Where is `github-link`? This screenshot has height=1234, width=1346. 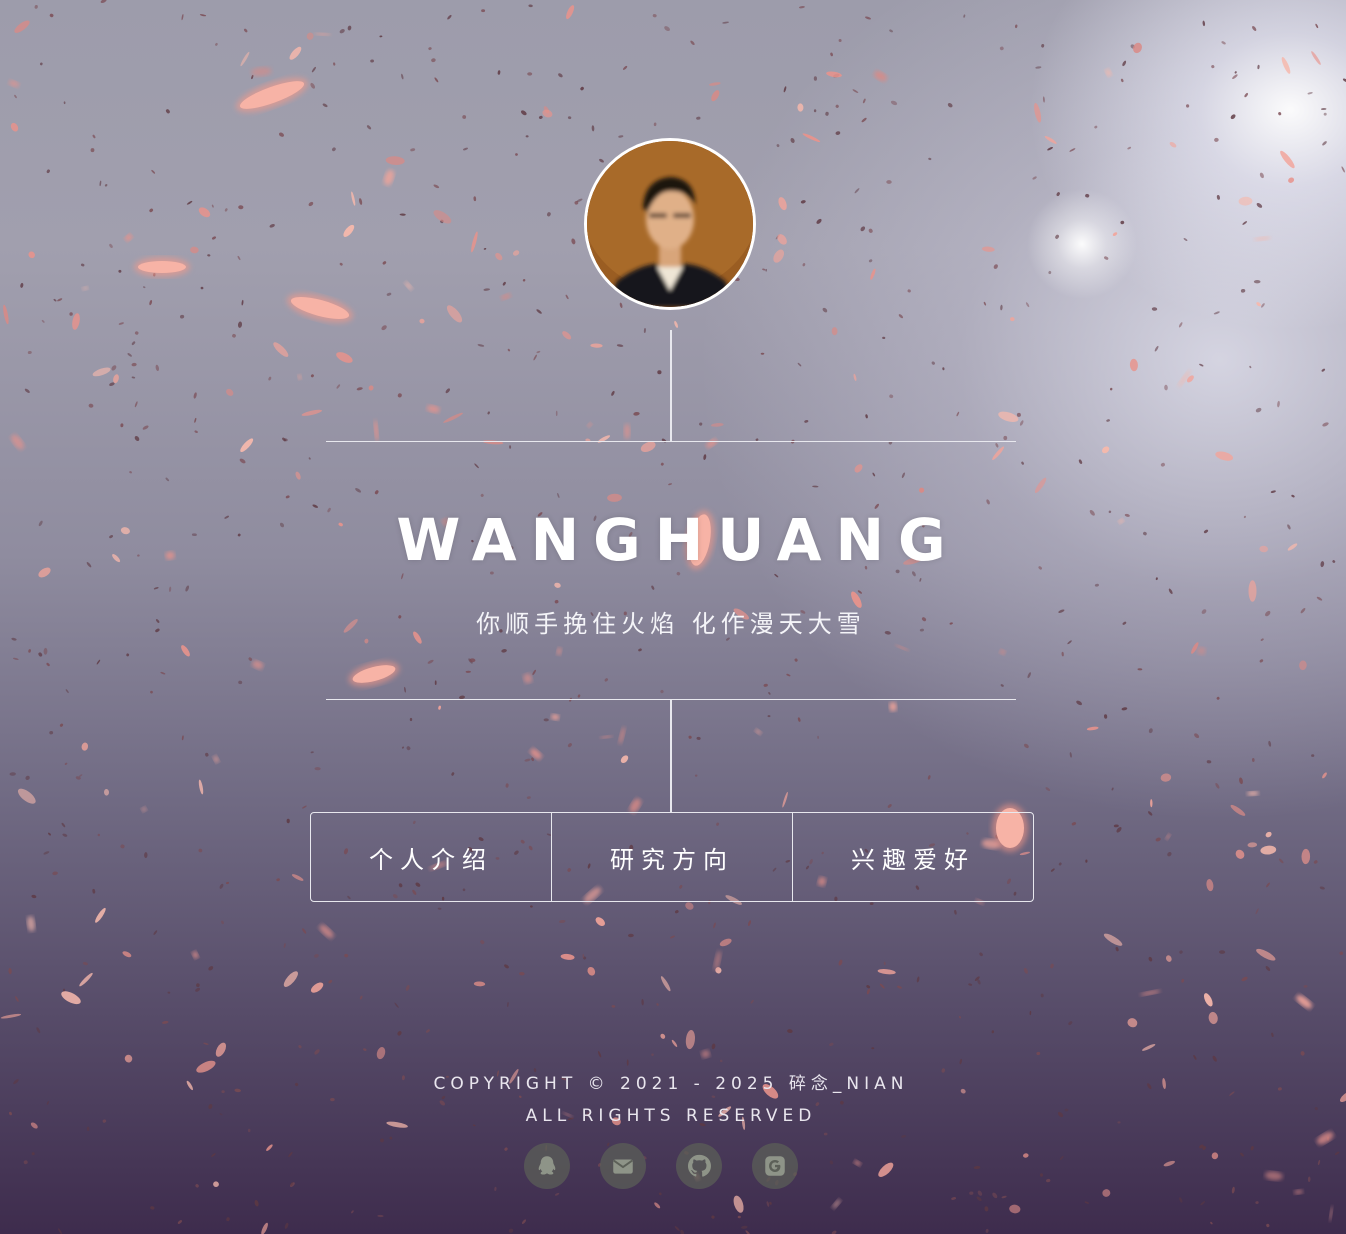
github-link is located at coordinates (699, 1166).